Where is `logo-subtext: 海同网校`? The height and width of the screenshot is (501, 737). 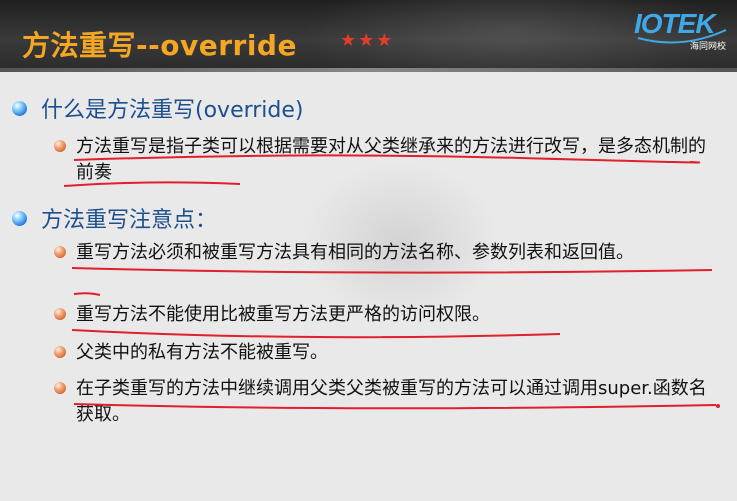 logo-subtext: 海同网校 is located at coordinates (708, 47).